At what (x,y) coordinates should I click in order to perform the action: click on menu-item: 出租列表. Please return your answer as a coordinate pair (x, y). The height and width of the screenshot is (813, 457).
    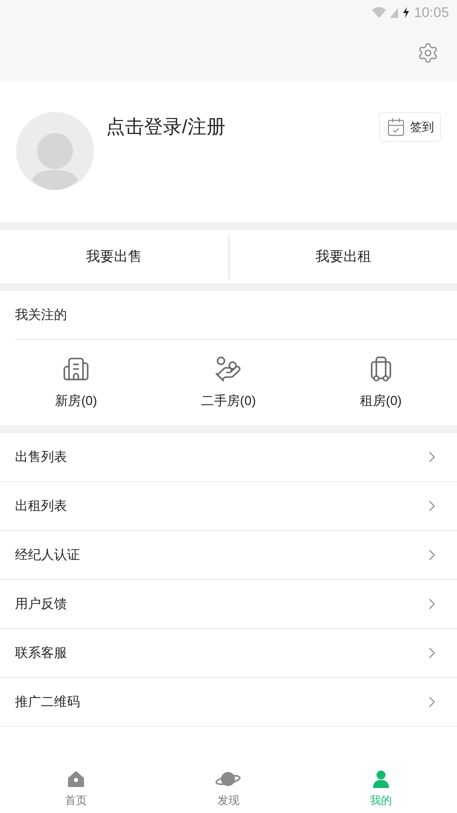
    Looking at the image, I should click on (228, 506).